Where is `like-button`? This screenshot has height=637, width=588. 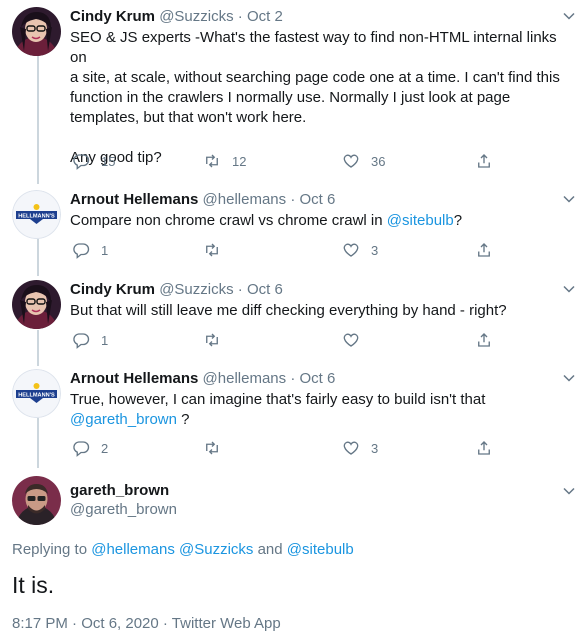 like-button is located at coordinates (351, 340).